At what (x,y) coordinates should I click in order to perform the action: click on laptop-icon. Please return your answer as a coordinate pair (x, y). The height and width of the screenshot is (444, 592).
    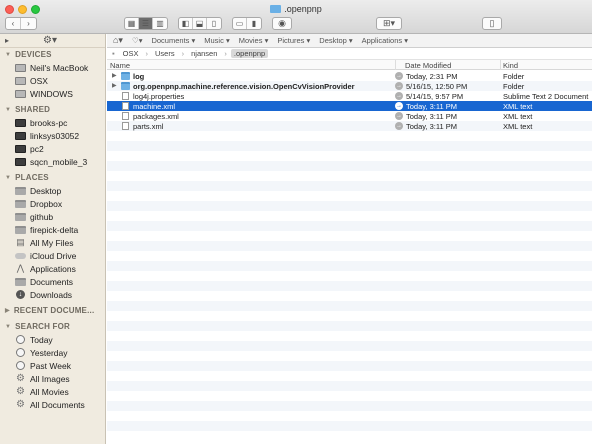
    Looking at the image, I should click on (20, 67).